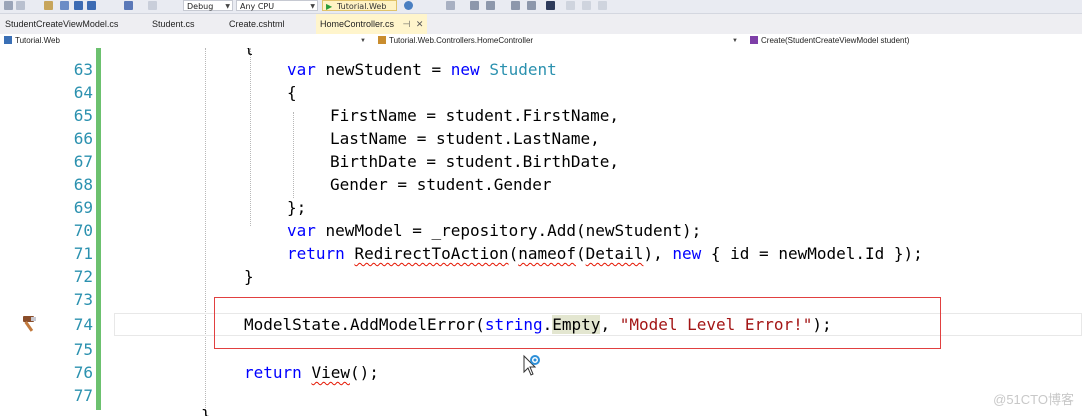 The height and width of the screenshot is (416, 1082). I want to click on code-line: {, so click(541, 53).